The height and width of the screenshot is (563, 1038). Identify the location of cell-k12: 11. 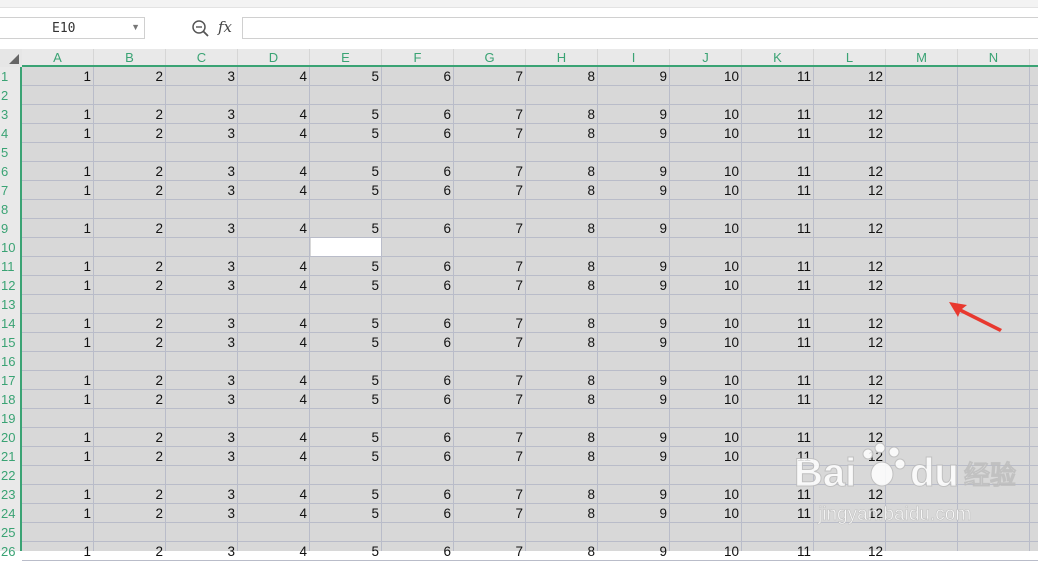
(778, 287).